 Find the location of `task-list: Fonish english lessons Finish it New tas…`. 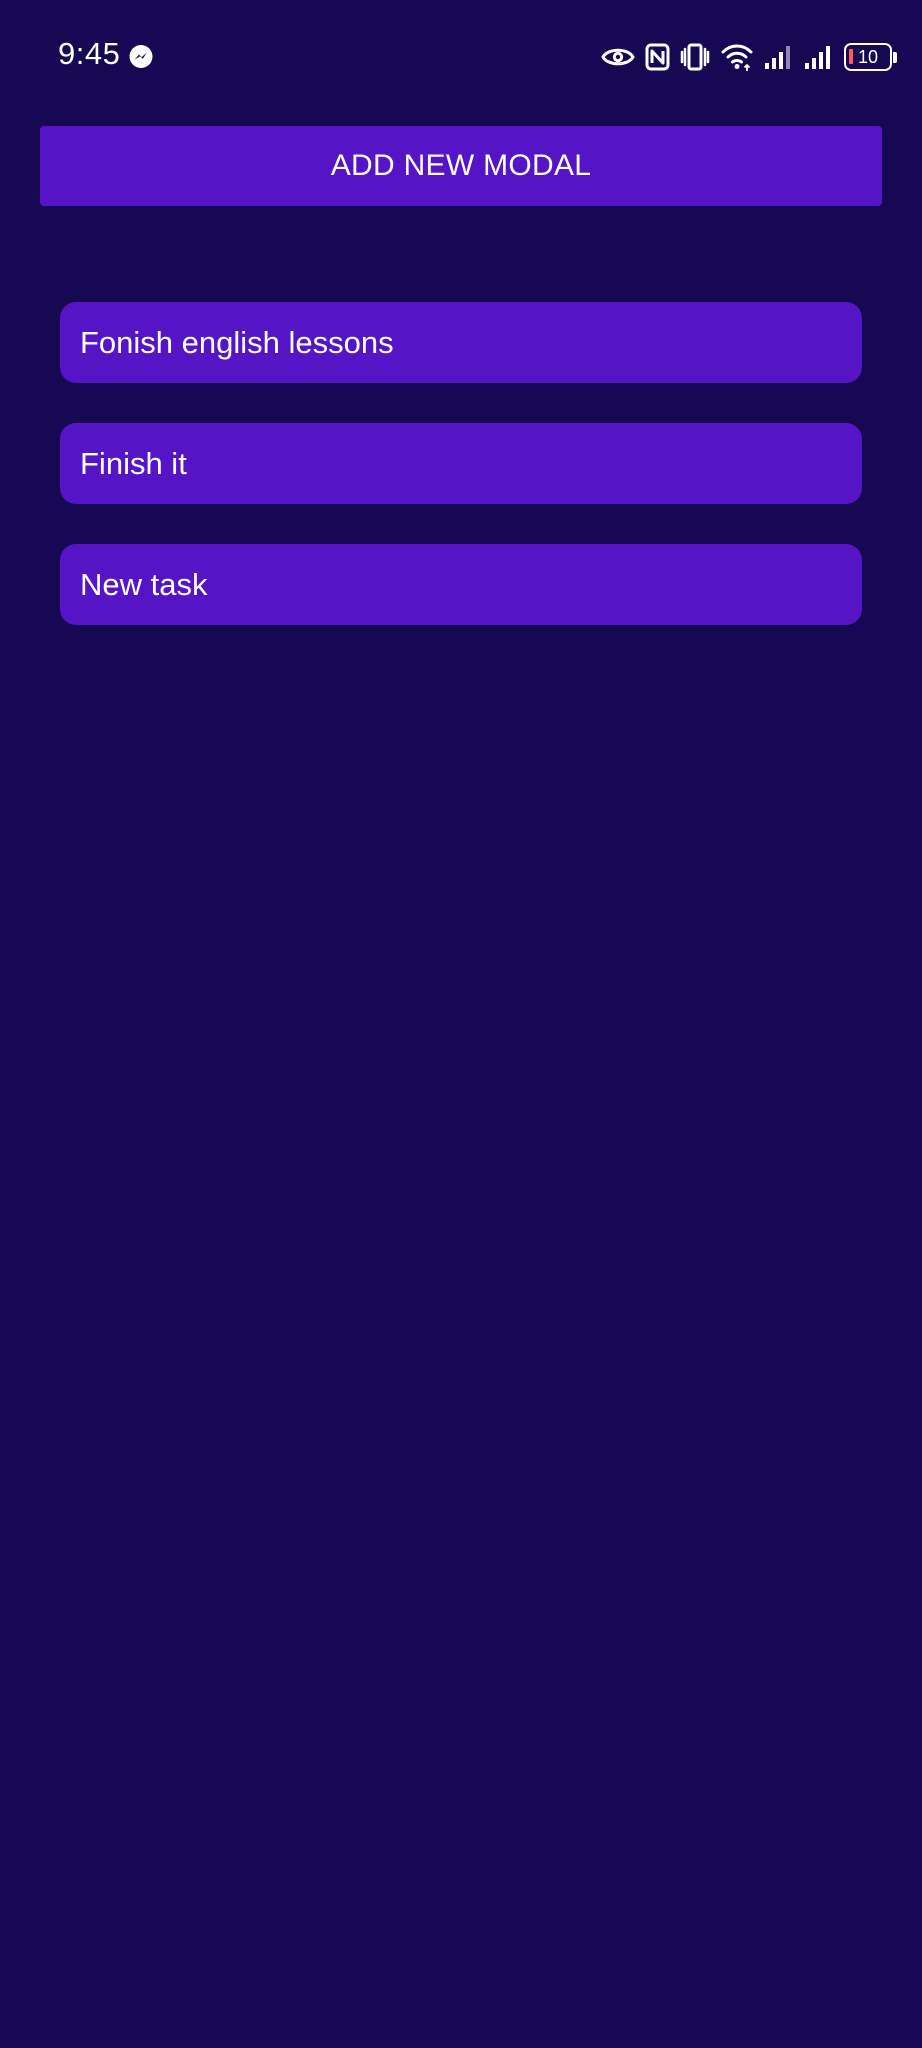

task-list: Fonish english lessons Finish it New tas… is located at coordinates (461, 463).